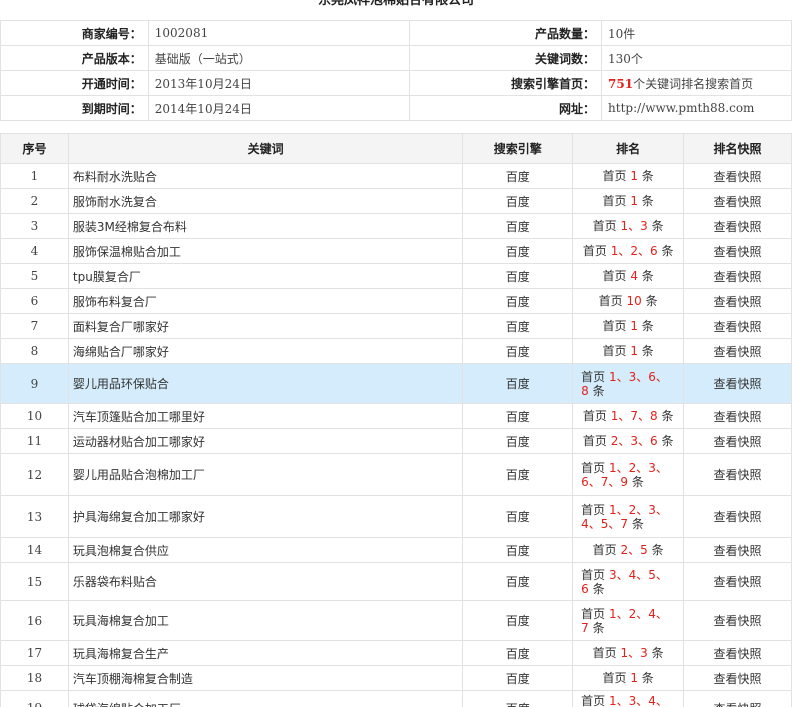 The height and width of the screenshot is (707, 792). Describe the element at coordinates (265, 148) in the screenshot. I see `col-header-keyword: 关键词` at that location.